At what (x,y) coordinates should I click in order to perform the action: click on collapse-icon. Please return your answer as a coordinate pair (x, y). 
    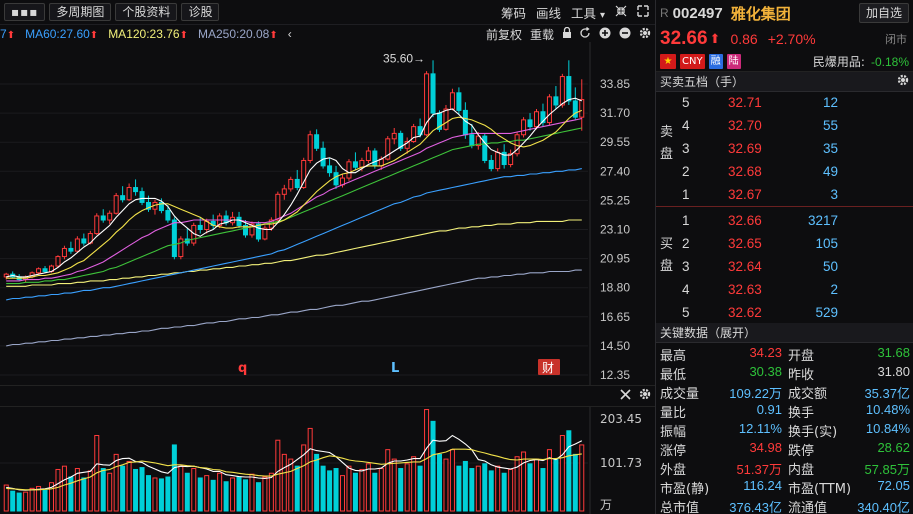
    Looking at the image, I should click on (621, 12).